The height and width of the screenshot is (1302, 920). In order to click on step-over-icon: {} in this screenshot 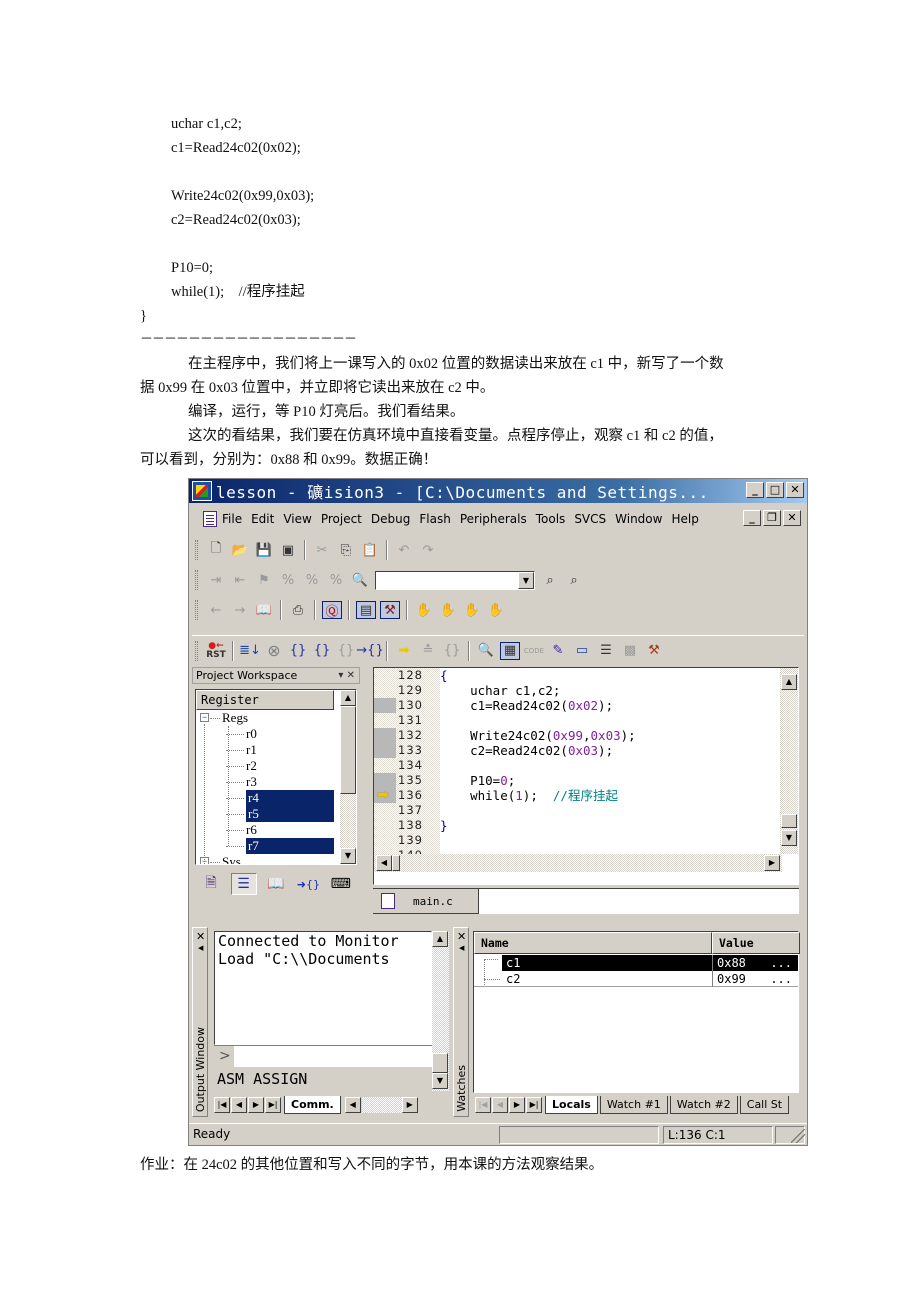, I will do `click(322, 651)`.